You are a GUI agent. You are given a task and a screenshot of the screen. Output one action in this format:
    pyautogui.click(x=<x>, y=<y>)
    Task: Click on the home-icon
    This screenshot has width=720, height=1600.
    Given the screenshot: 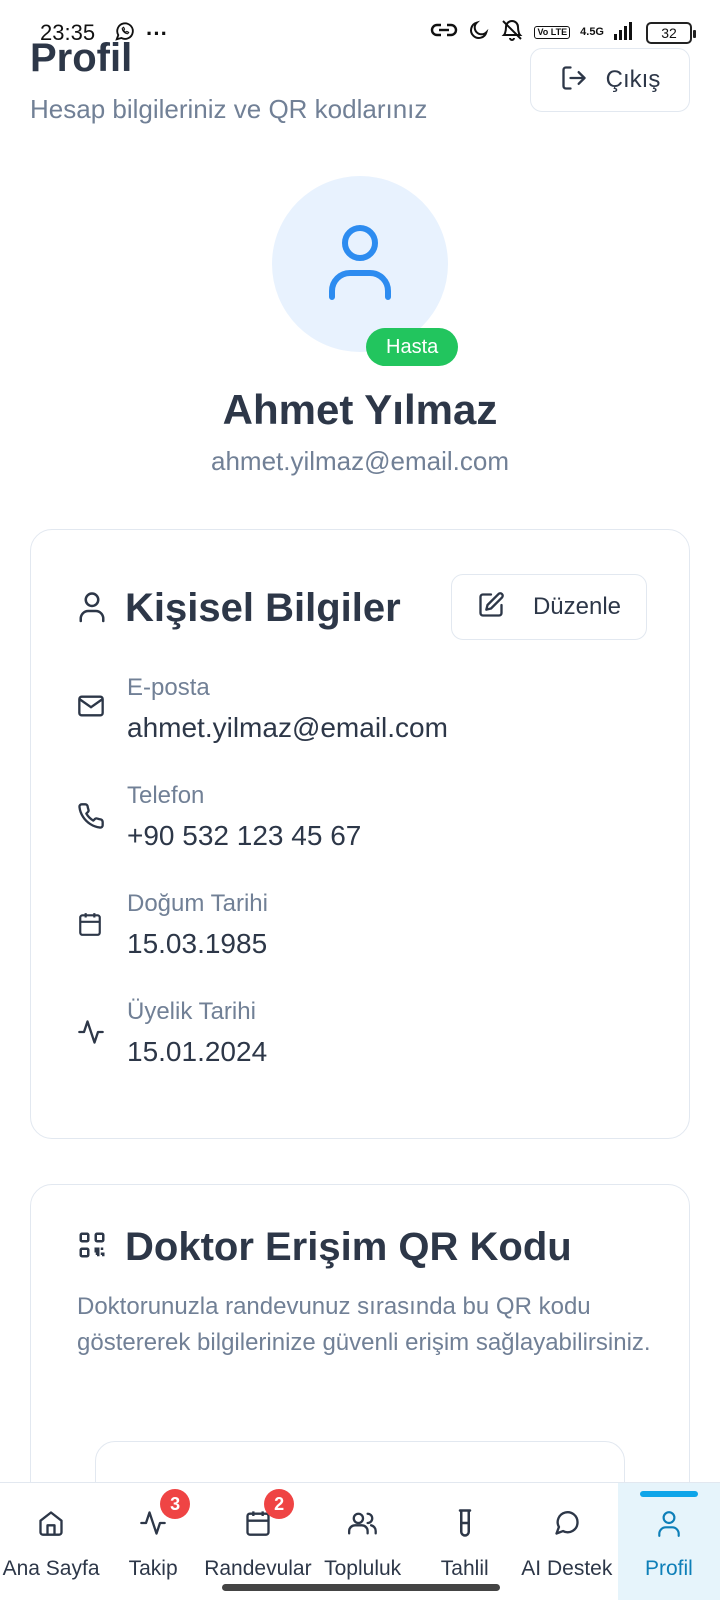 What is the action you would take?
    pyautogui.click(x=51, y=1523)
    